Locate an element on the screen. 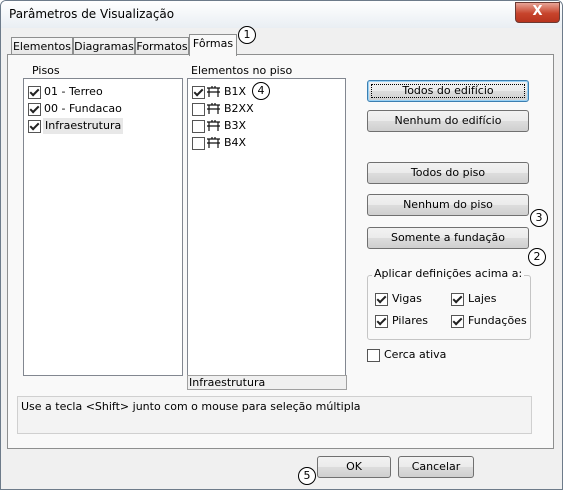 The height and width of the screenshot is (490, 563). list-item-label: B4X is located at coordinates (235, 142).